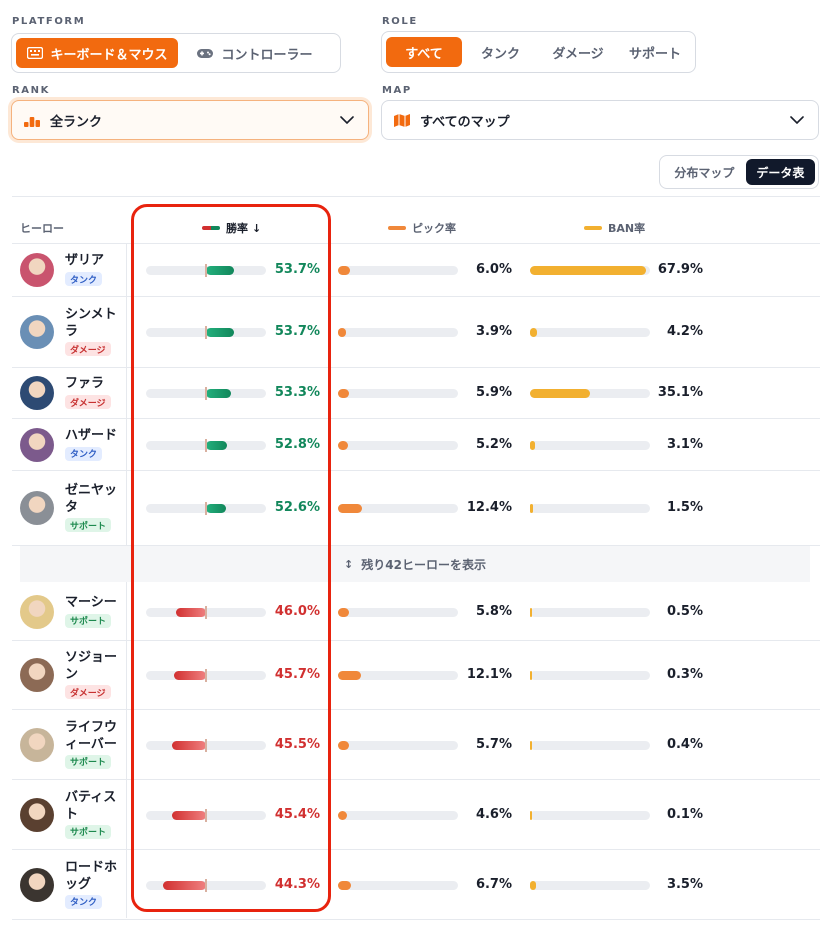 The image size is (828, 930). What do you see at coordinates (231, 228) in the screenshot?
I see `winrate-column-header: 勝率 ↓` at bounding box center [231, 228].